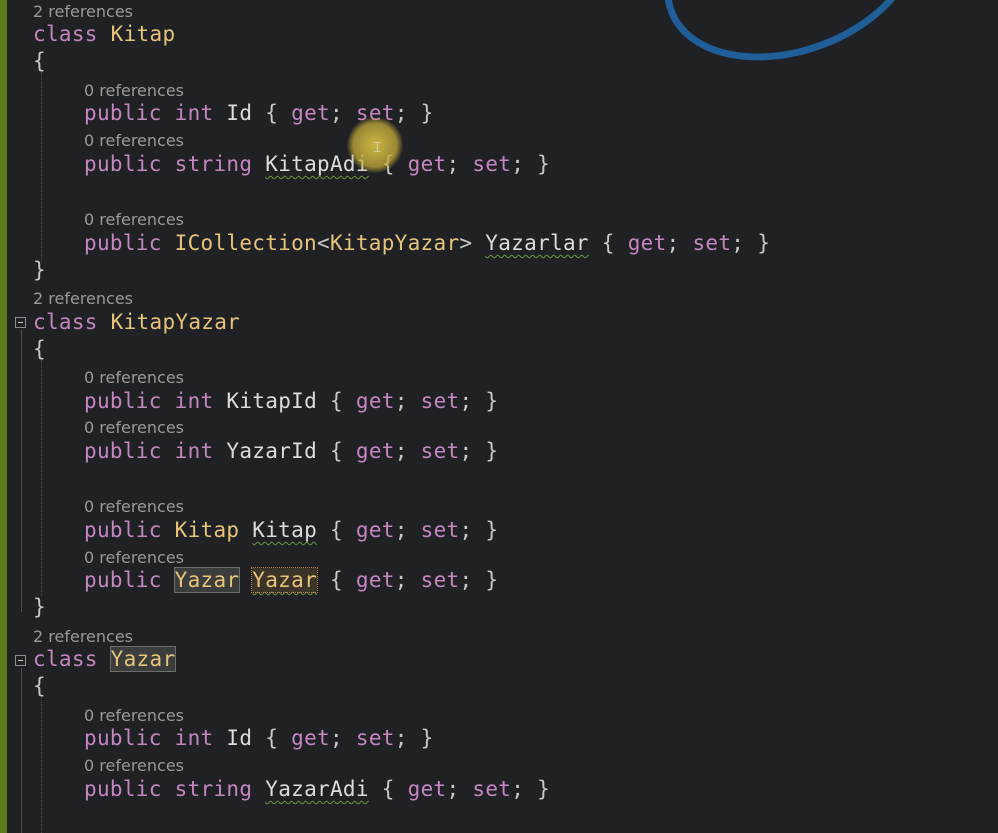  Describe the element at coordinates (317, 164) in the screenshot. I see `code-line-property-kitapadi: public string KitapAdi { get; set; }` at that location.